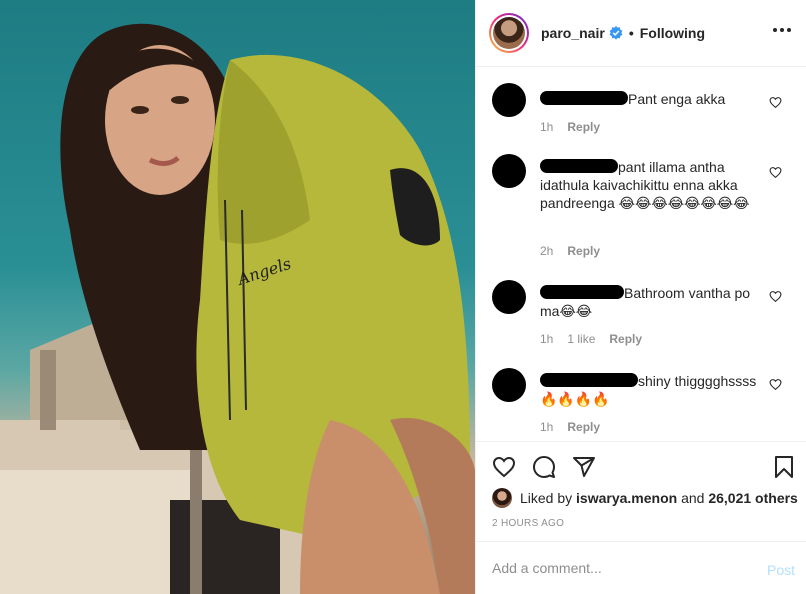 This screenshot has width=806, height=594. What do you see at coordinates (784, 467) in the screenshot?
I see `bookmark-icon` at bounding box center [784, 467].